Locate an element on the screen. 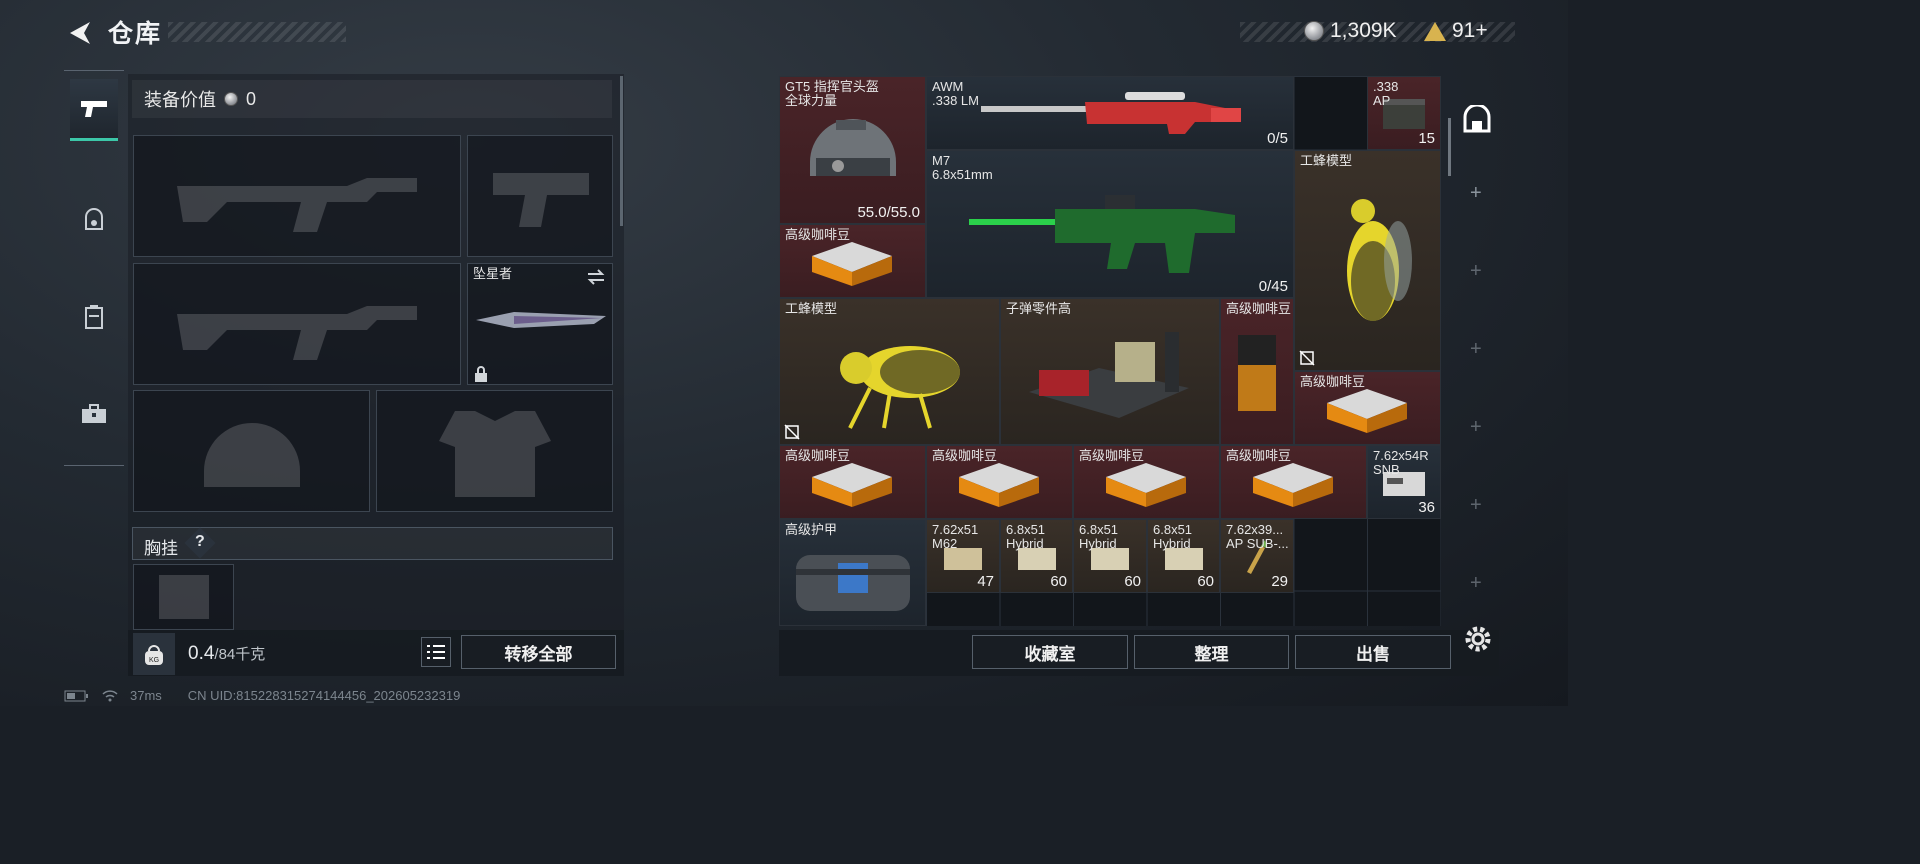 Image resolution: width=1920 pixels, height=864 pixels. currency-gold: 91+ is located at coordinates (1456, 31).